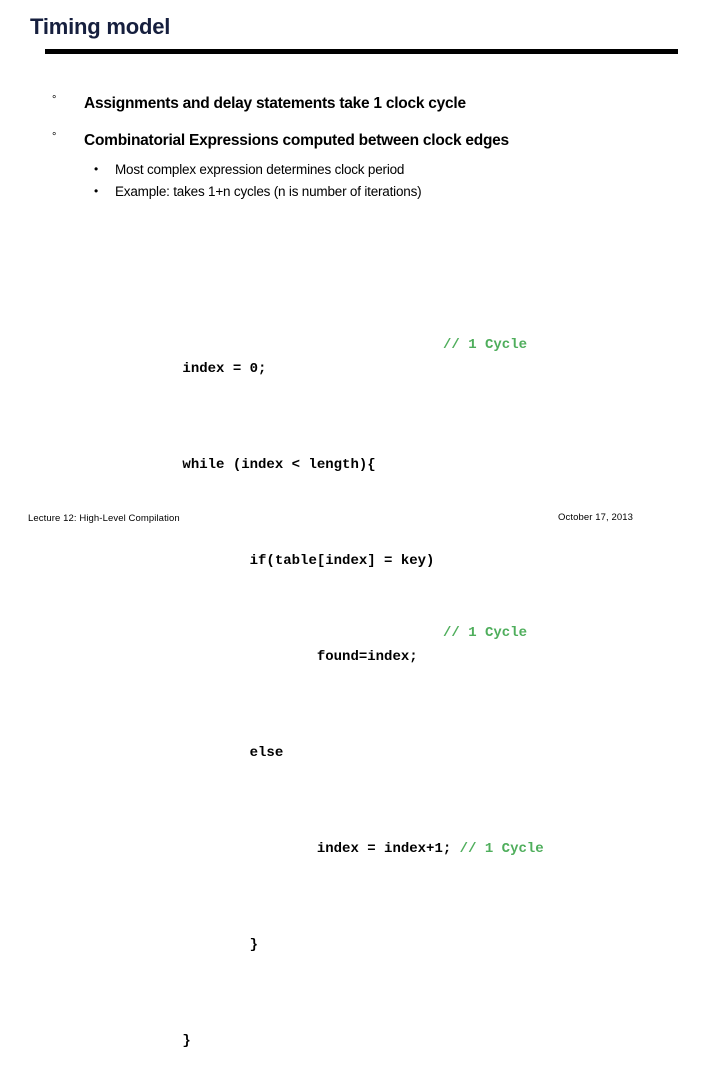  What do you see at coordinates (100, 26) in the screenshot?
I see `page-title: Timing model` at bounding box center [100, 26].